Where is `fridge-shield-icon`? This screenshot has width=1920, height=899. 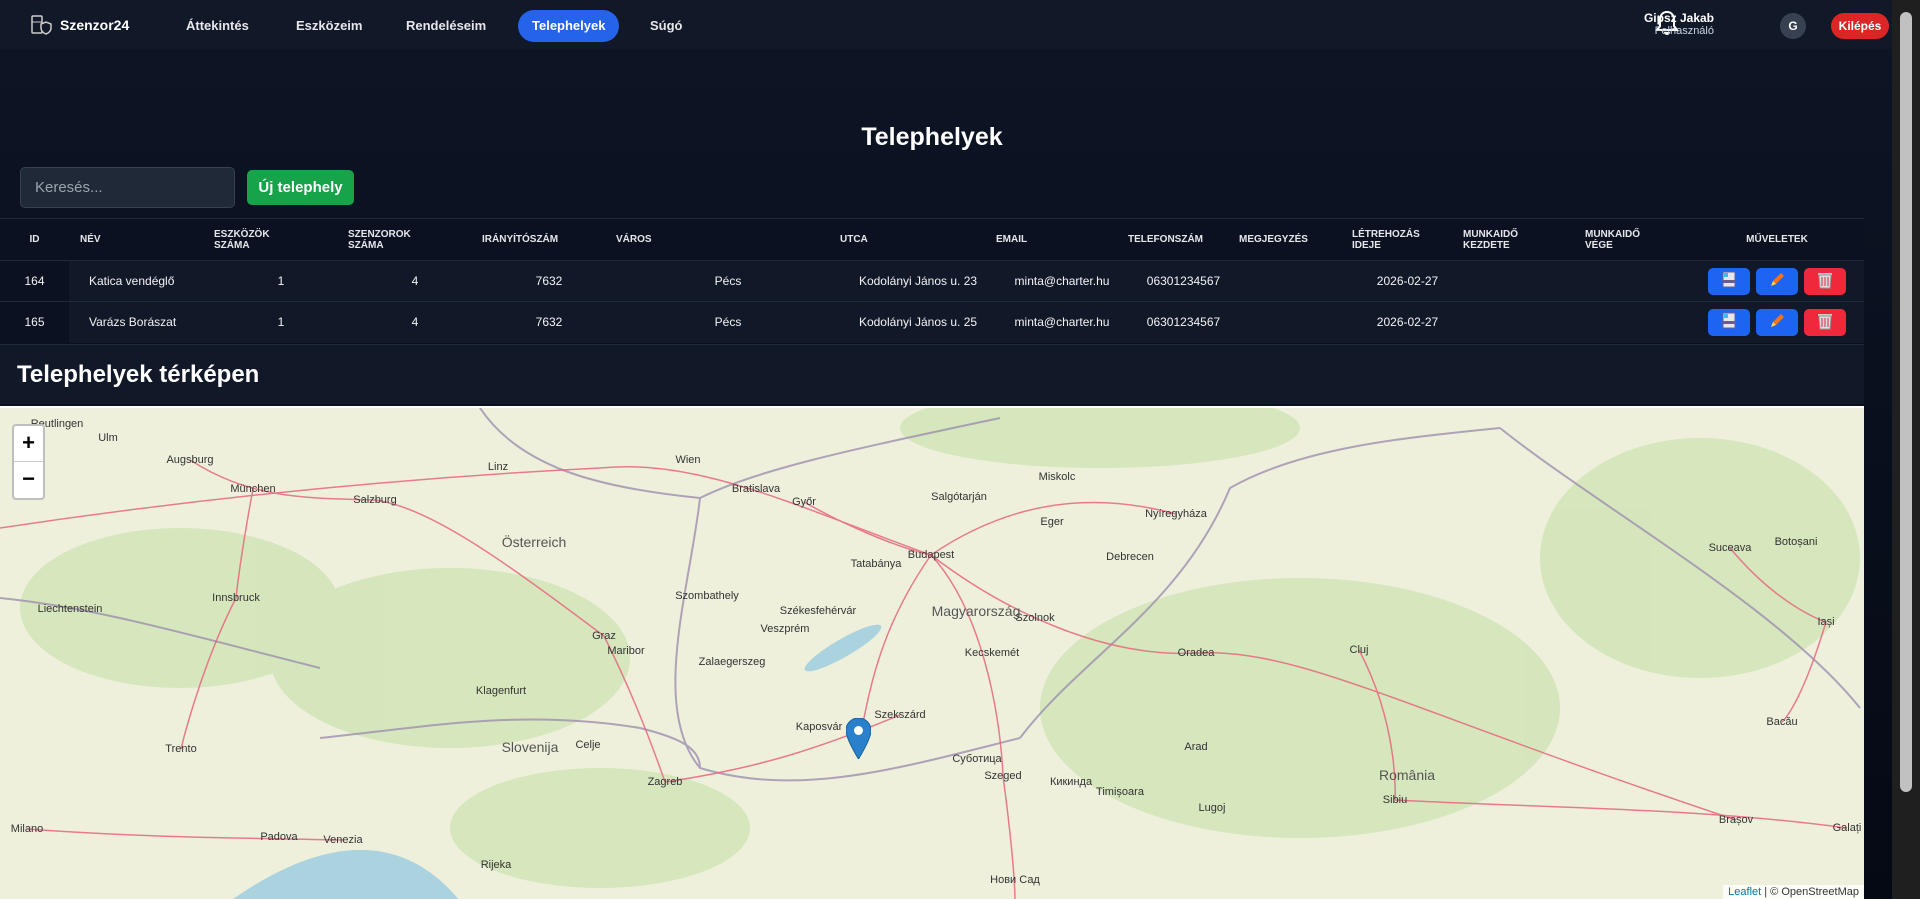
fridge-shield-icon is located at coordinates (41, 24).